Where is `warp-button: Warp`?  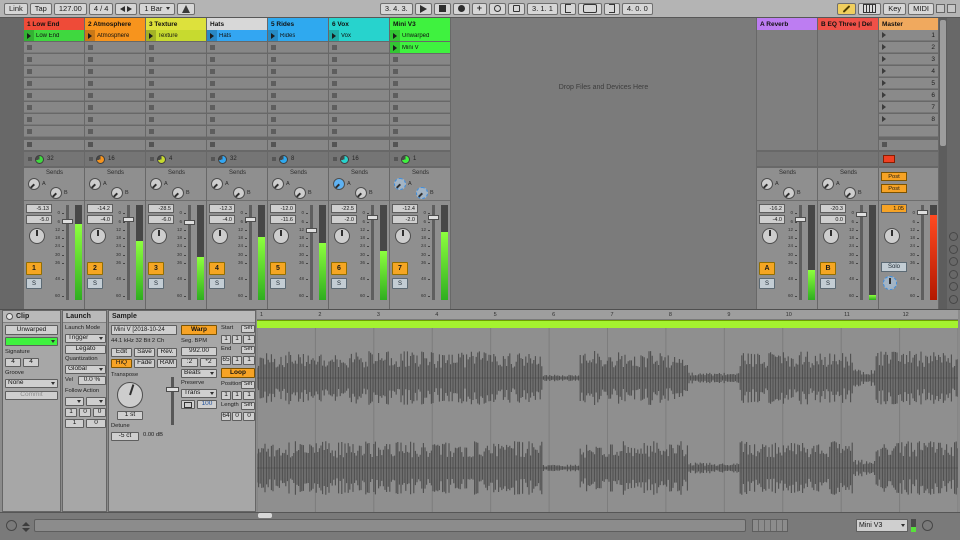 warp-button: Warp is located at coordinates (199, 330).